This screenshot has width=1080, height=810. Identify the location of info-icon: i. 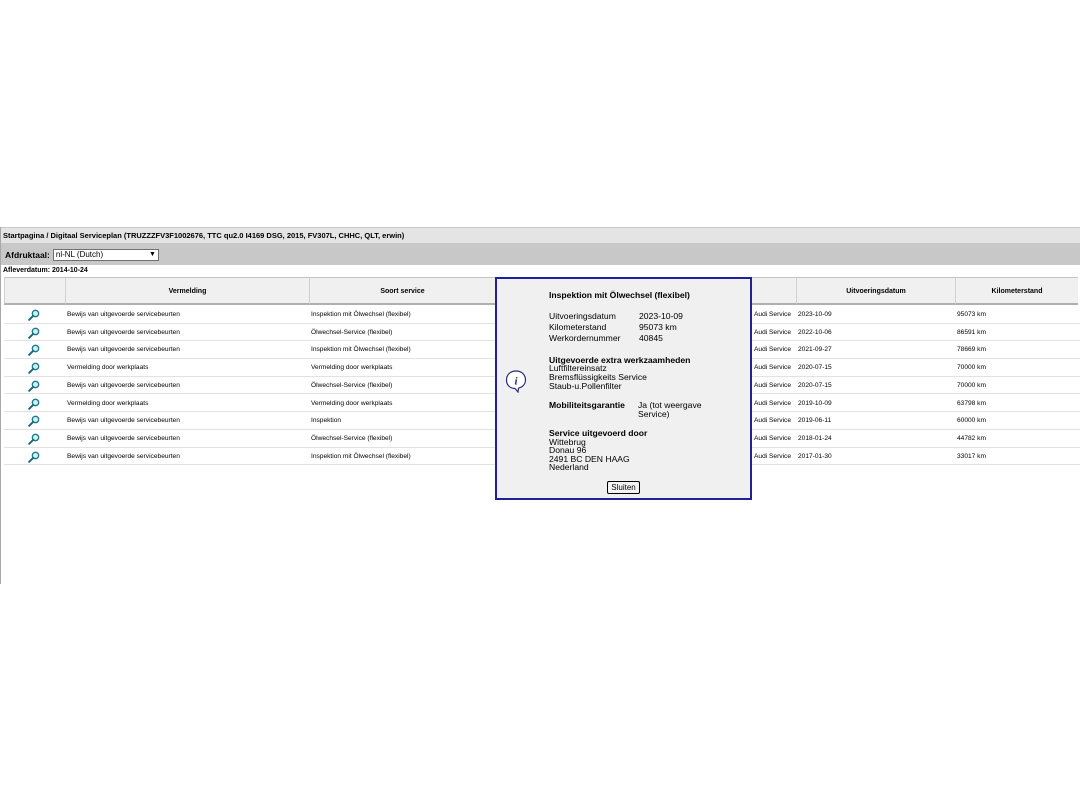
(516, 381).